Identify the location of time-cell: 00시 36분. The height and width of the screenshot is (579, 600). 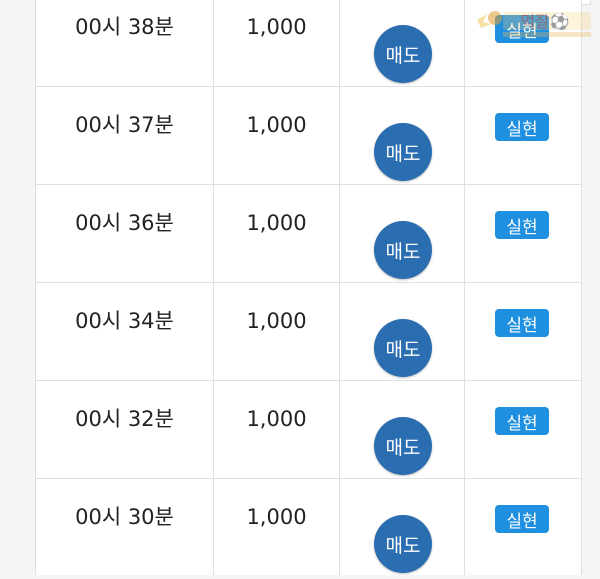
(124, 223).